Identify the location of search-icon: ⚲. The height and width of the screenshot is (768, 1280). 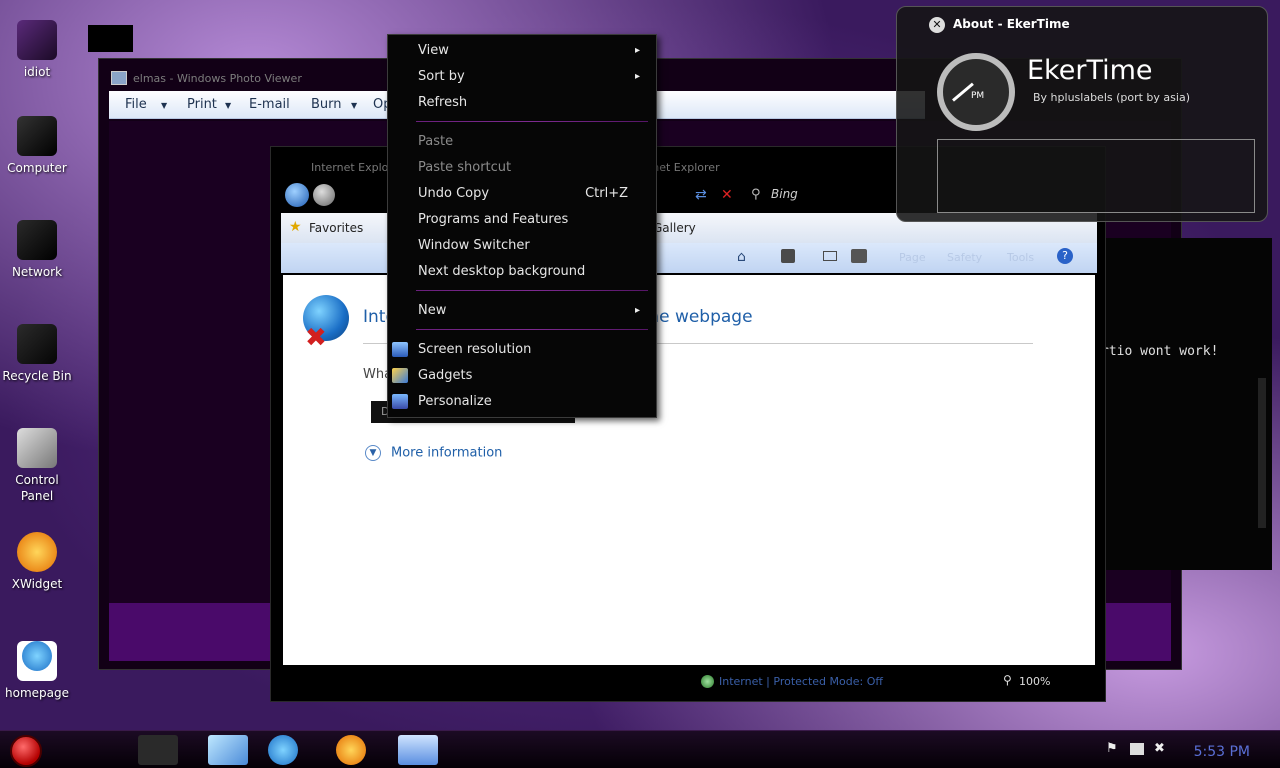
(756, 194).